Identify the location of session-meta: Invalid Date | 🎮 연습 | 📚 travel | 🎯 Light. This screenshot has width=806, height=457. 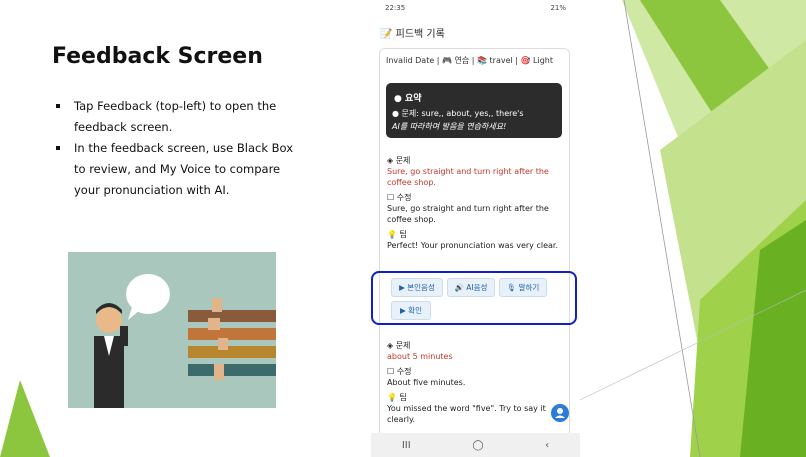
(470, 60).